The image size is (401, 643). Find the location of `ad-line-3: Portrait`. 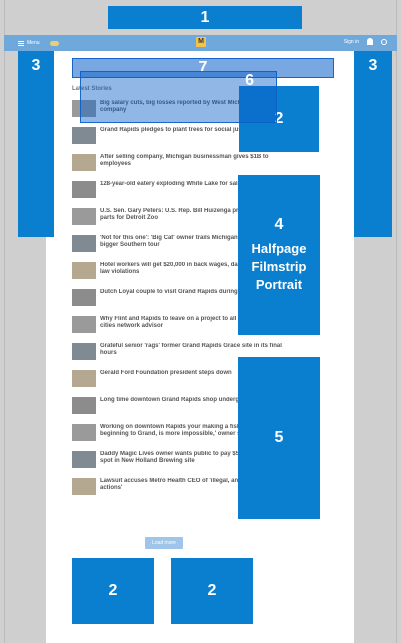

ad-line-3: Portrait is located at coordinates (279, 284).